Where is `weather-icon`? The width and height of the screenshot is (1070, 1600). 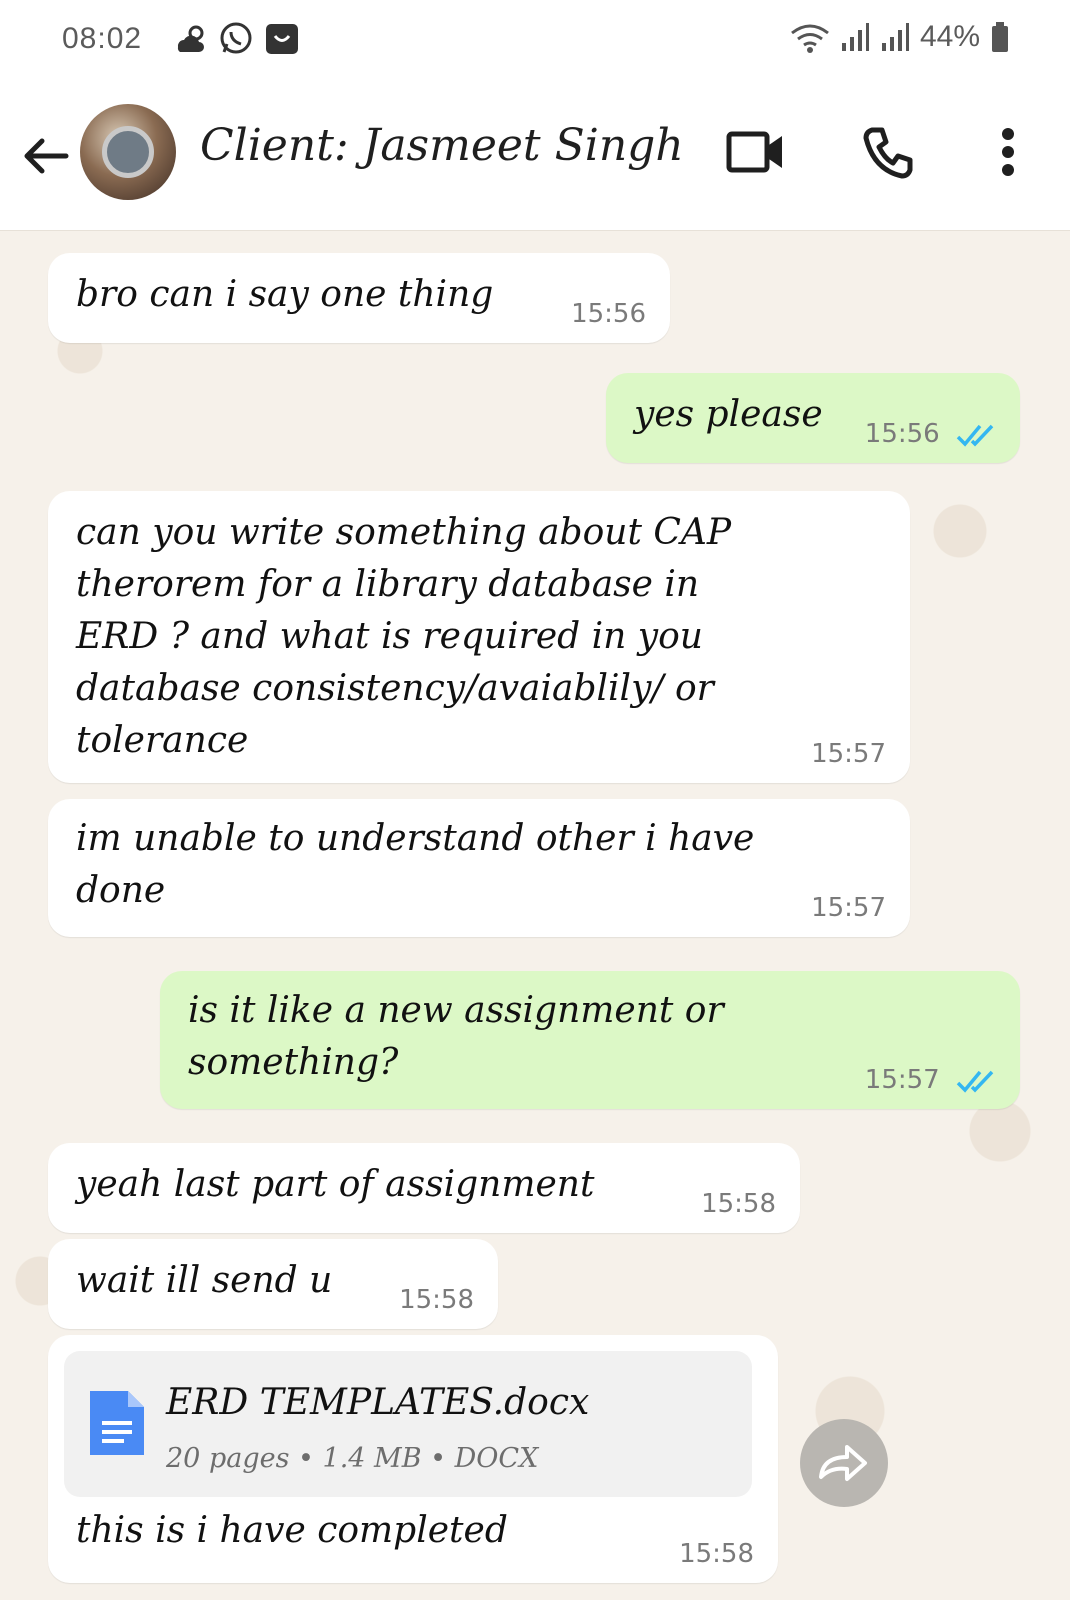
weather-icon is located at coordinates (190, 38).